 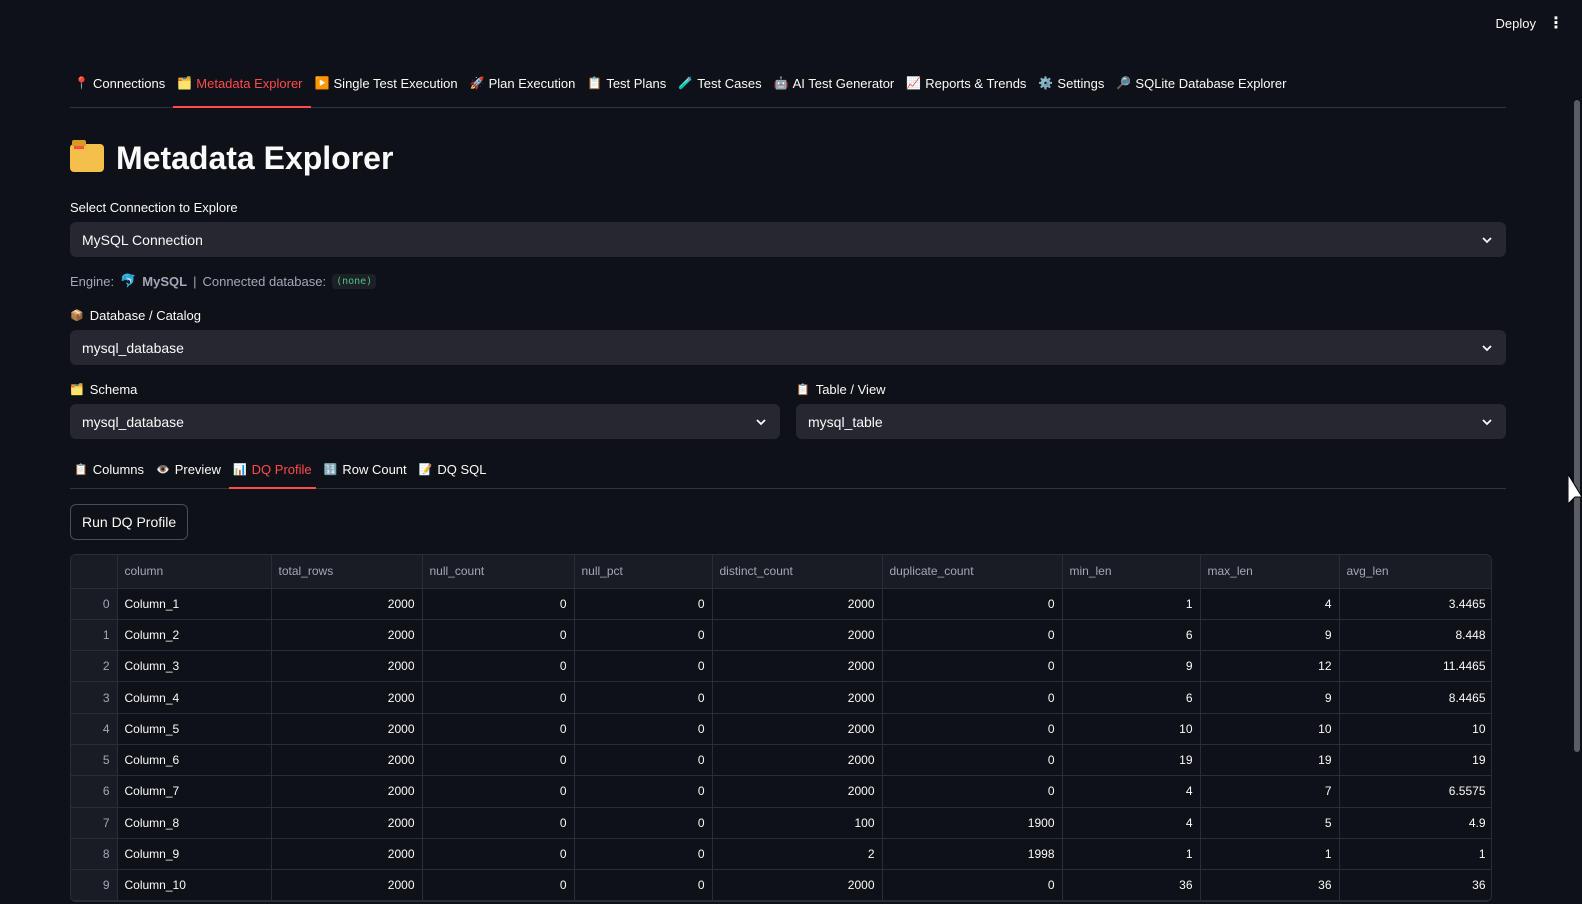 I want to click on subtab-preview: 👁️ Preview, so click(x=190, y=475).